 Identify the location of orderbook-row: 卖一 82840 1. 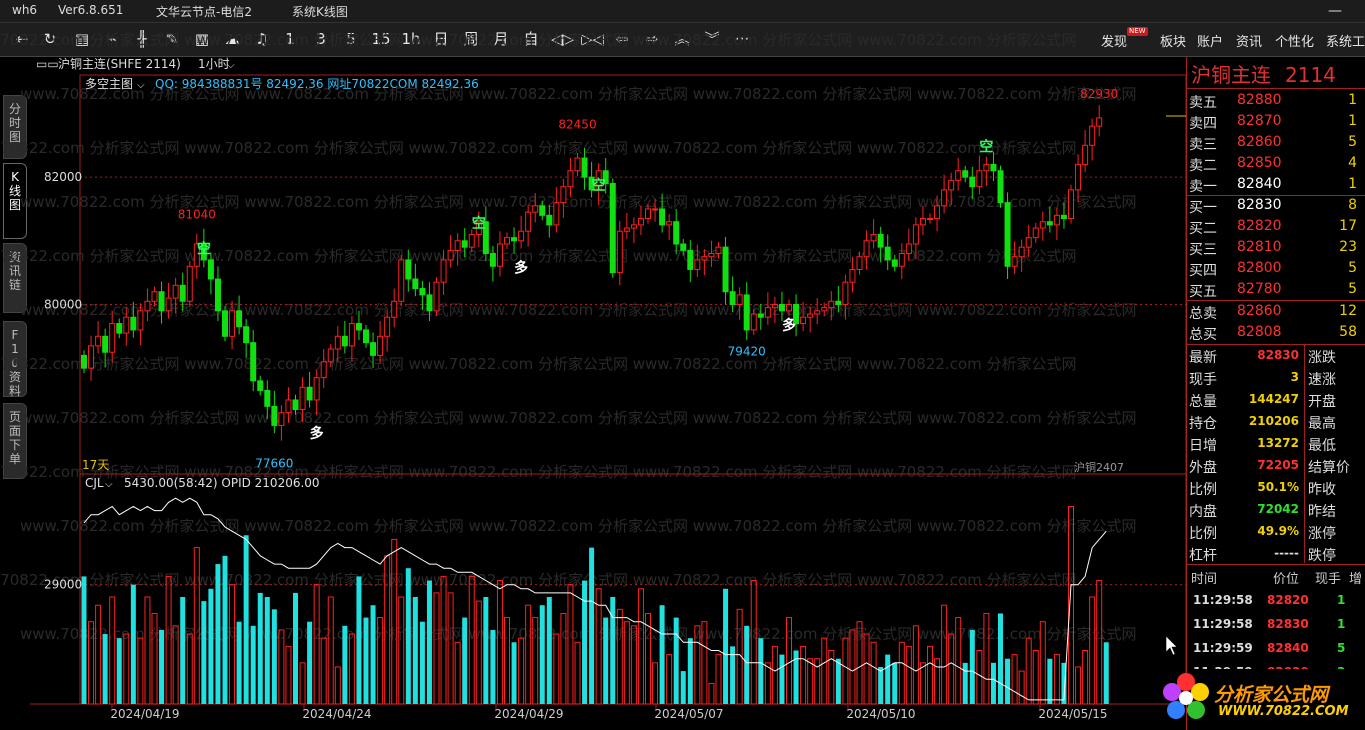
(1276, 184).